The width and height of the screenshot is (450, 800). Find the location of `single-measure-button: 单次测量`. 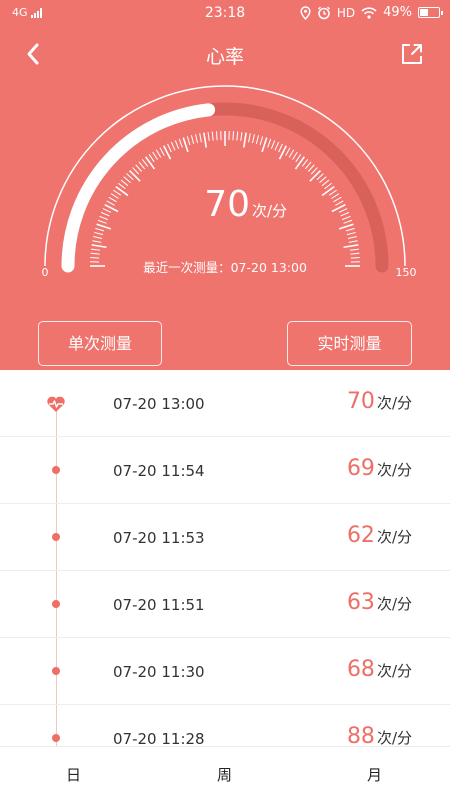

single-measure-button: 单次测量 is located at coordinates (100, 343).